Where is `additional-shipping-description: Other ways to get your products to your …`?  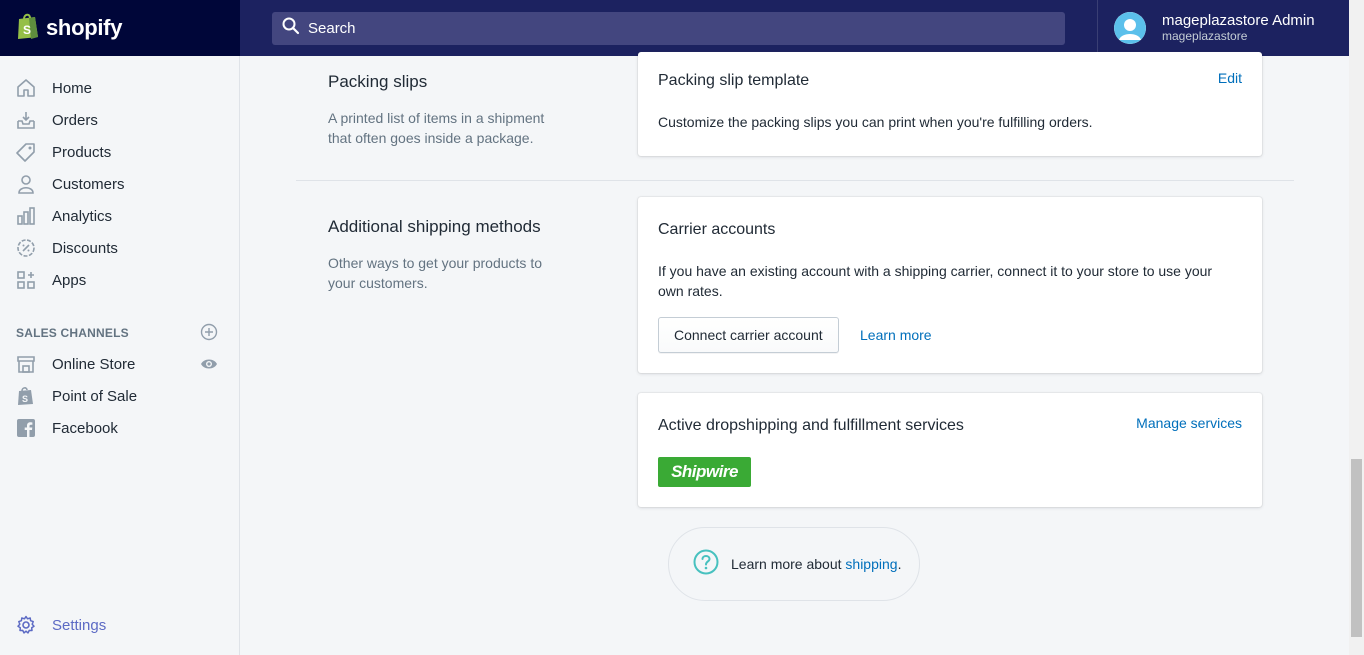
additional-shipping-description: Other ways to get your products to your … is located at coordinates (435, 273).